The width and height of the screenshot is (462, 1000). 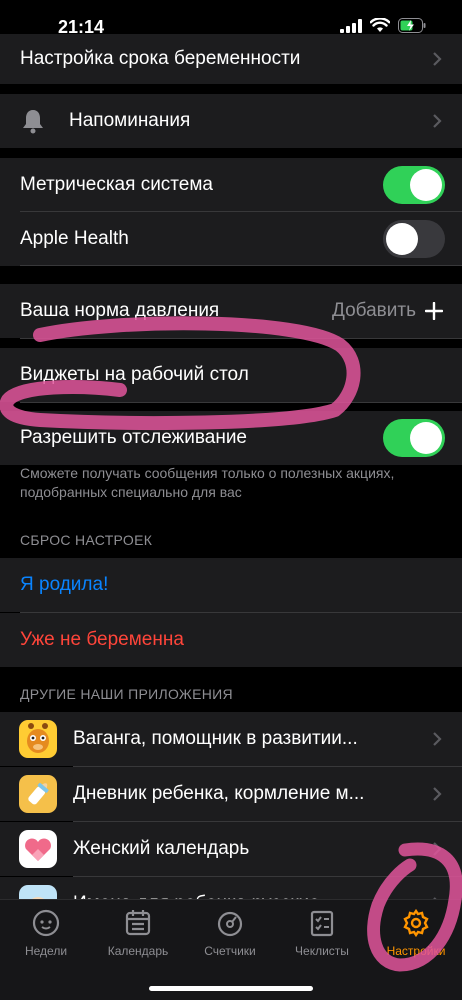 What do you see at coordinates (86, 540) in the screenshot?
I see `reset-section-header: СБРОС НАСТРОЕК` at bounding box center [86, 540].